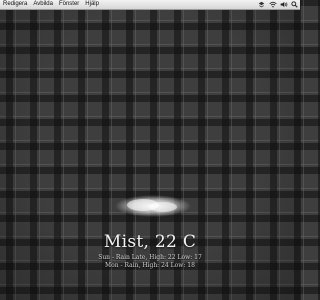 Image resolution: width=320 pixels, height=300 pixels. I want to click on menu-fonster: Fönster, so click(69, 4).